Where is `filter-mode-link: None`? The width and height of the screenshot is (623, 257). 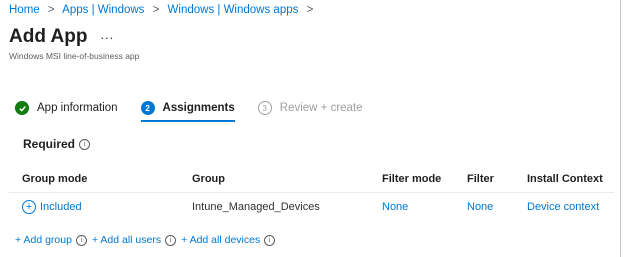
filter-mode-link: None is located at coordinates (424, 207).